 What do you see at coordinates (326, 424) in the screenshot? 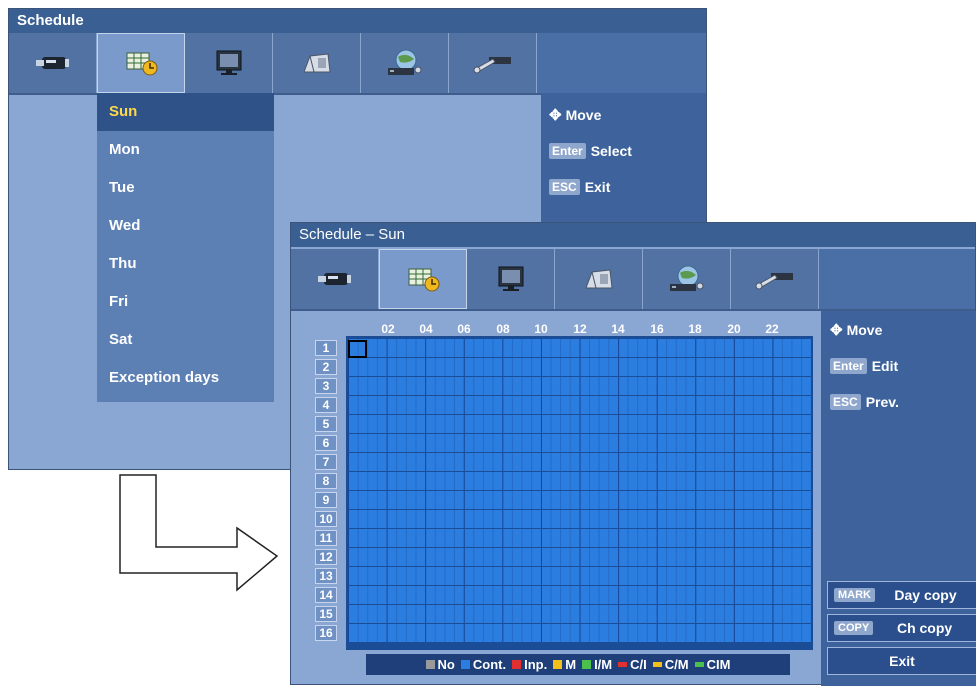
I see `channel-button-5: 5` at bounding box center [326, 424].